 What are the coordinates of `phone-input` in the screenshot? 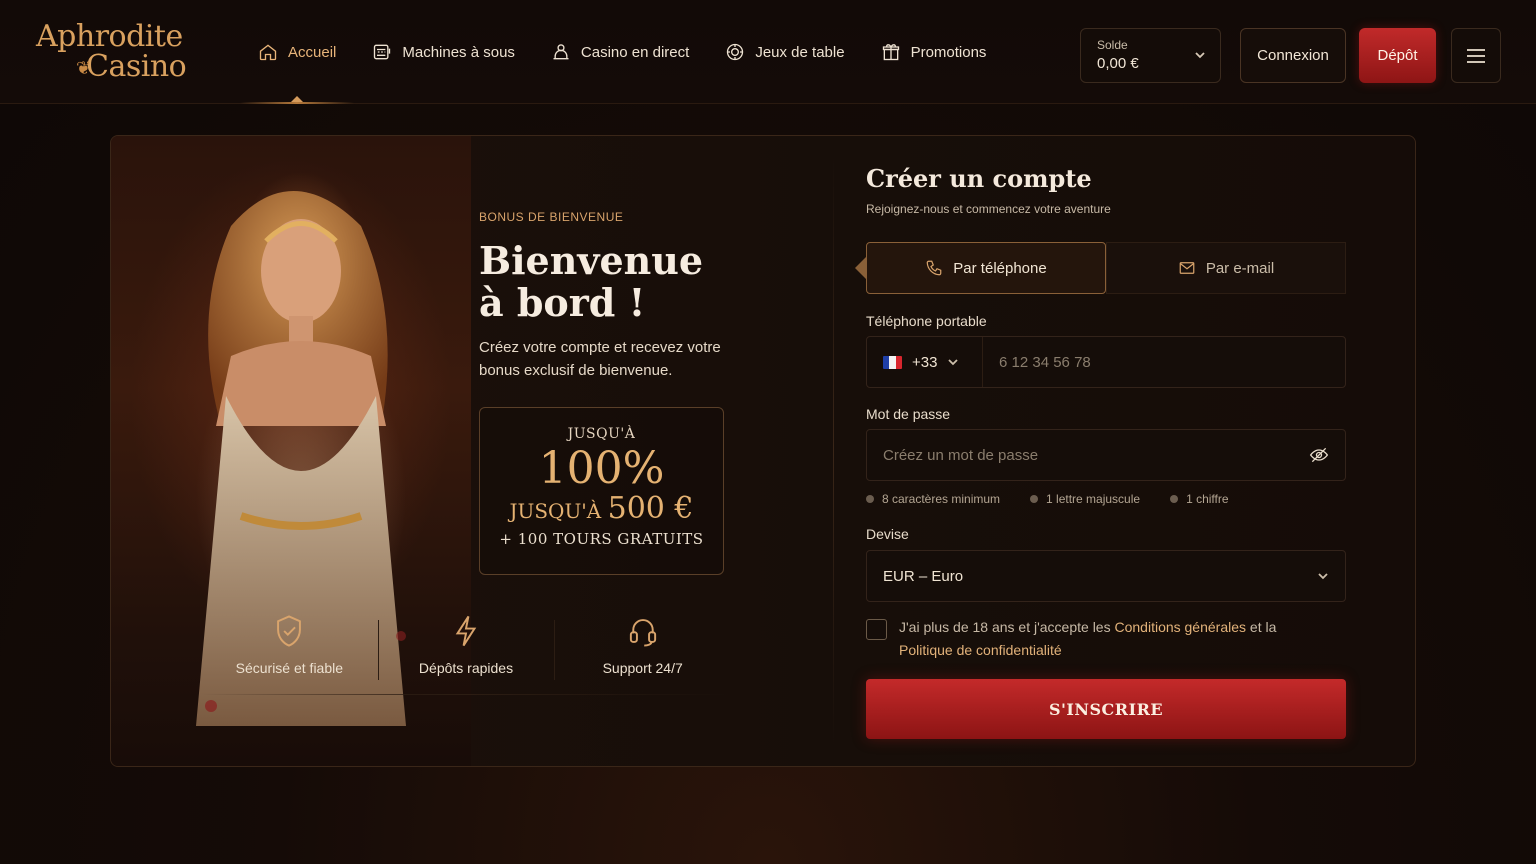 It's located at (1164, 362).